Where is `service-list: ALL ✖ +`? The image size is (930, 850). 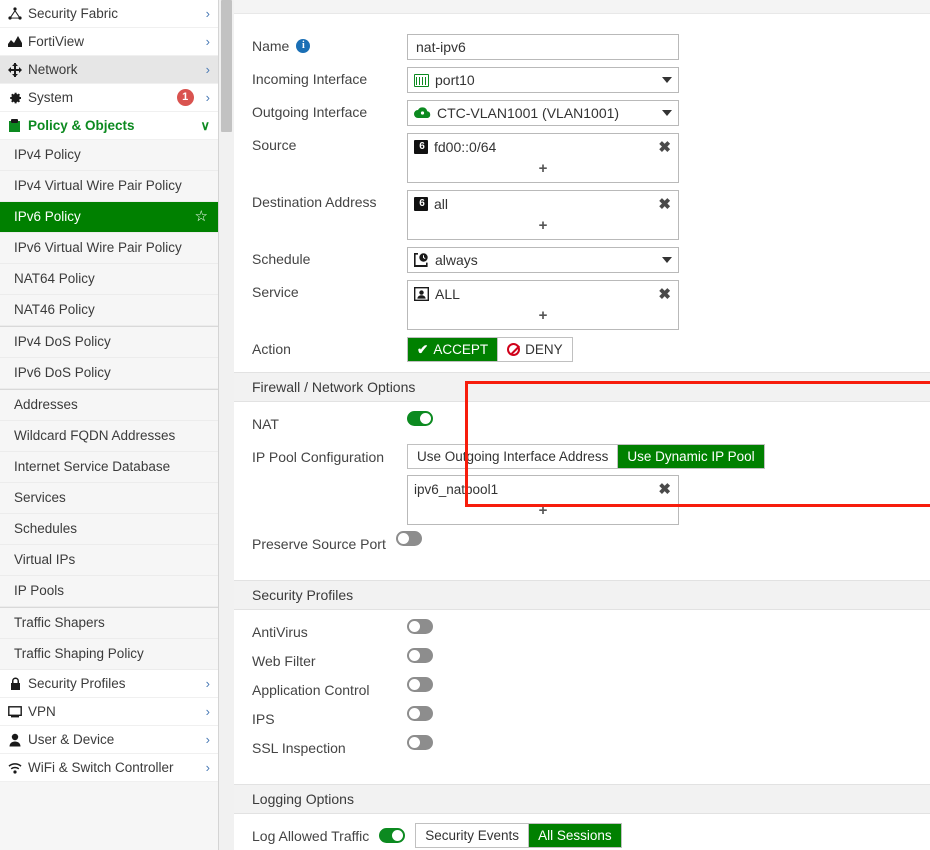 service-list: ALL ✖ + is located at coordinates (543, 305).